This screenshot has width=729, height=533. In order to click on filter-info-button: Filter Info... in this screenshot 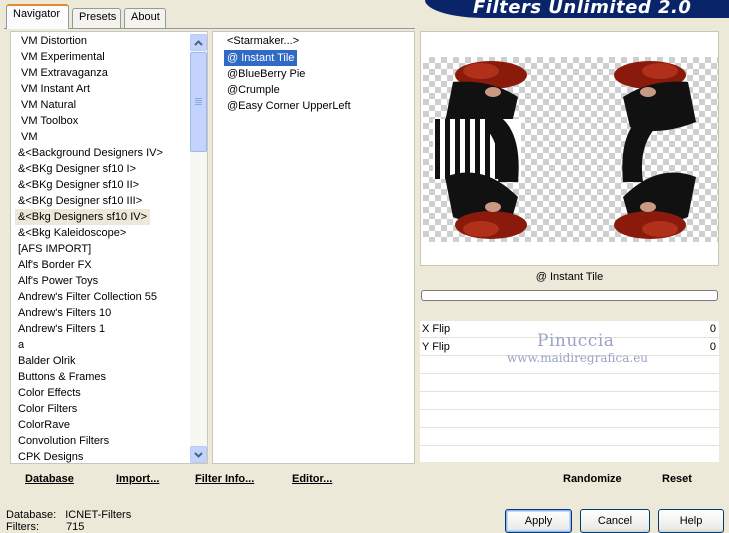, I will do `click(224, 479)`.